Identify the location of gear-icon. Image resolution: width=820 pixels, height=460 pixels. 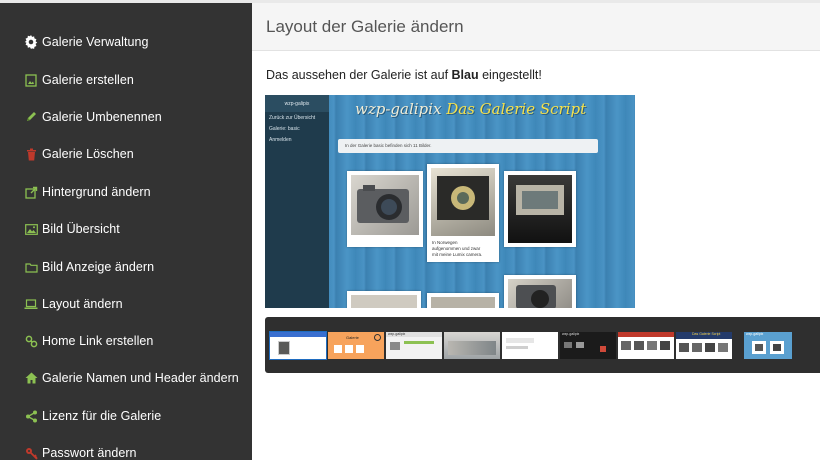
(31, 42).